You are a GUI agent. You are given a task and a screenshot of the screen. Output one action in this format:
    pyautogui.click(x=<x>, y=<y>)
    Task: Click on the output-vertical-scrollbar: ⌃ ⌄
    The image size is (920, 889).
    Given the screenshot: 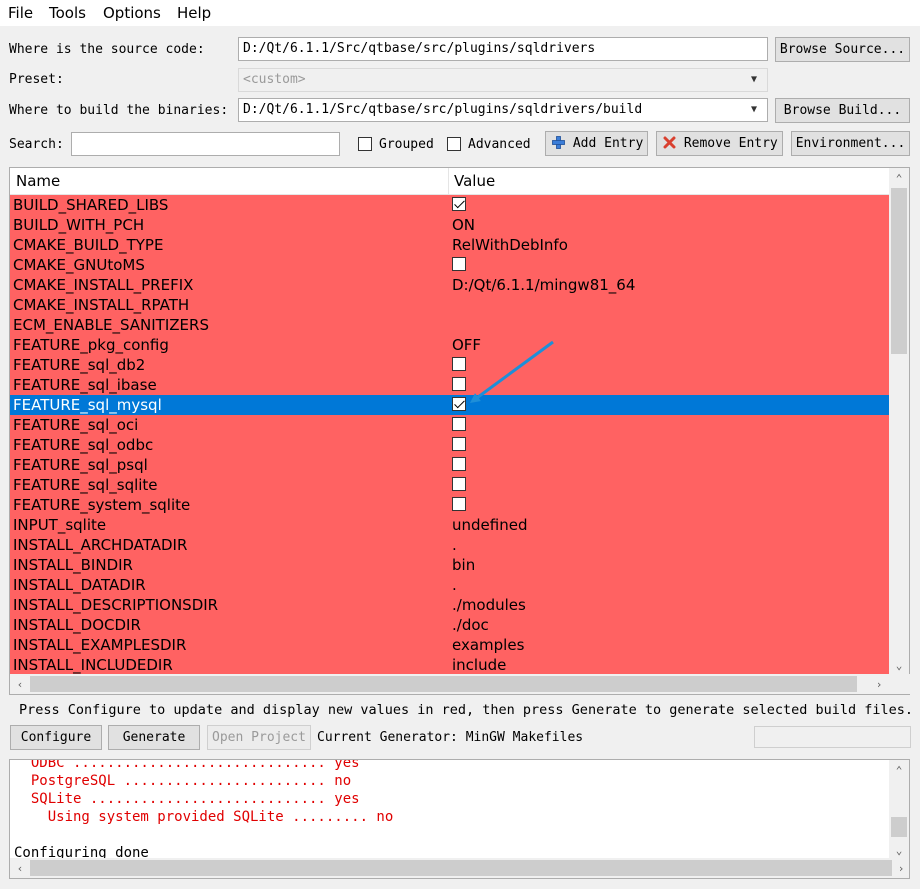 What is the action you would take?
    pyautogui.click(x=899, y=810)
    